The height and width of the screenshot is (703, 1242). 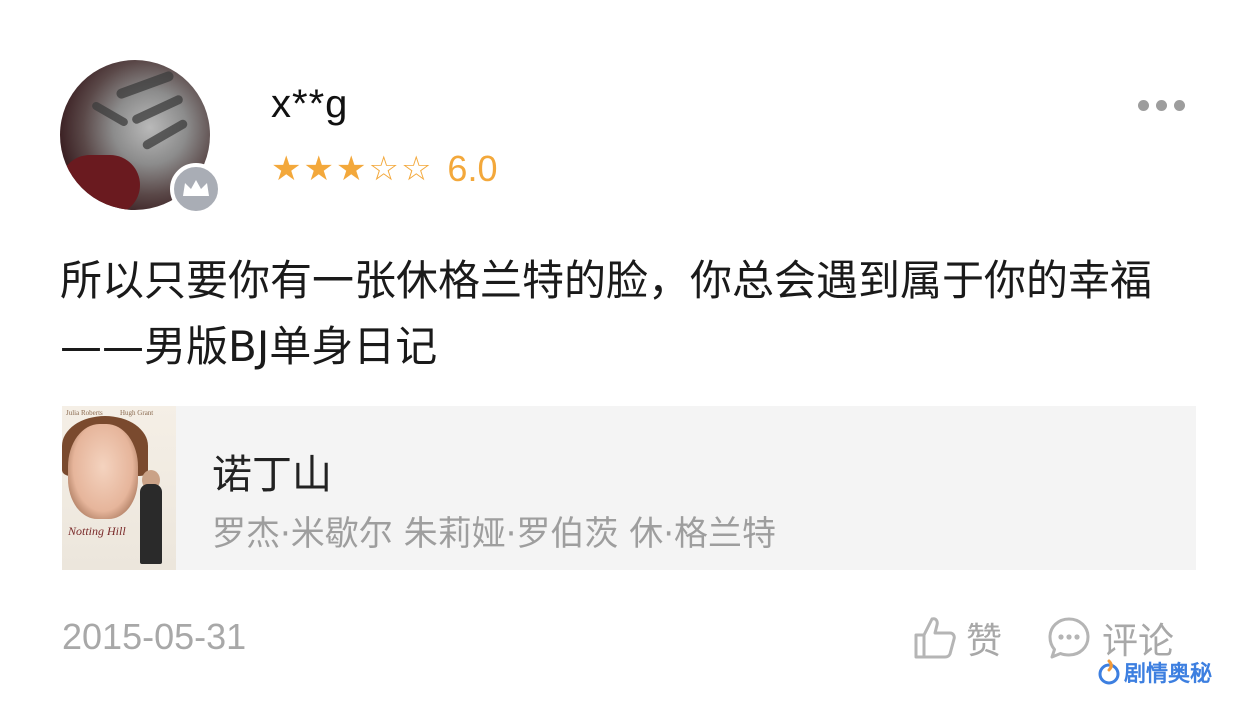 What do you see at coordinates (84, 413) in the screenshot?
I see `poster-actor-left: Julia Roberts` at bounding box center [84, 413].